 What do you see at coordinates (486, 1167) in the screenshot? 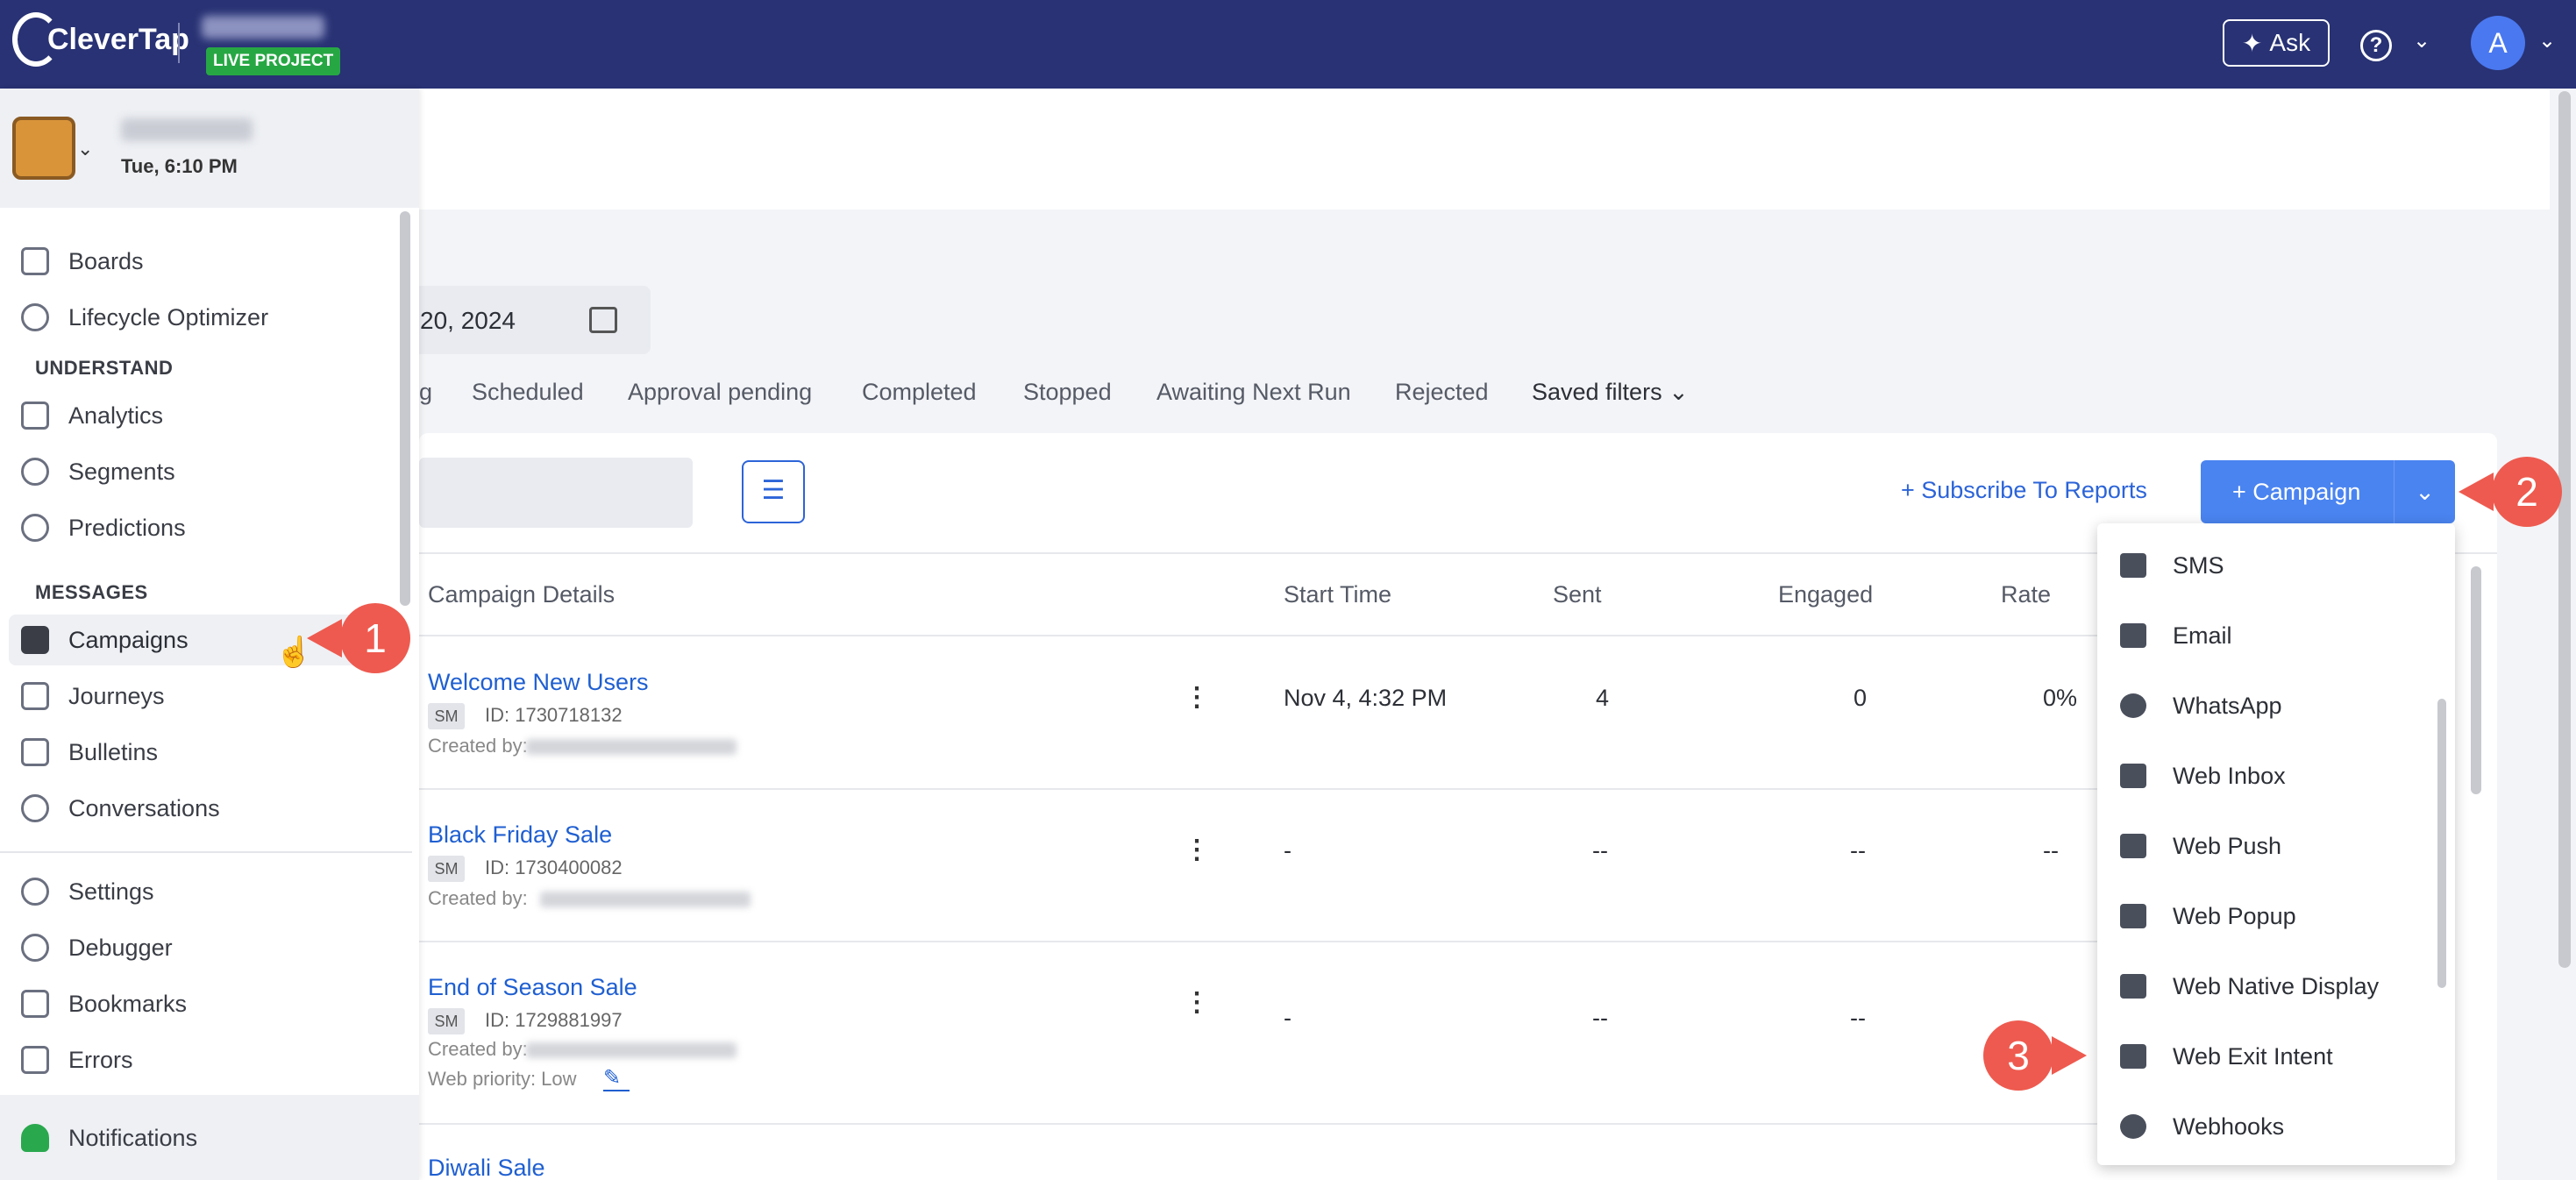
I see `campaign-name-link: Diwali Sale` at bounding box center [486, 1167].